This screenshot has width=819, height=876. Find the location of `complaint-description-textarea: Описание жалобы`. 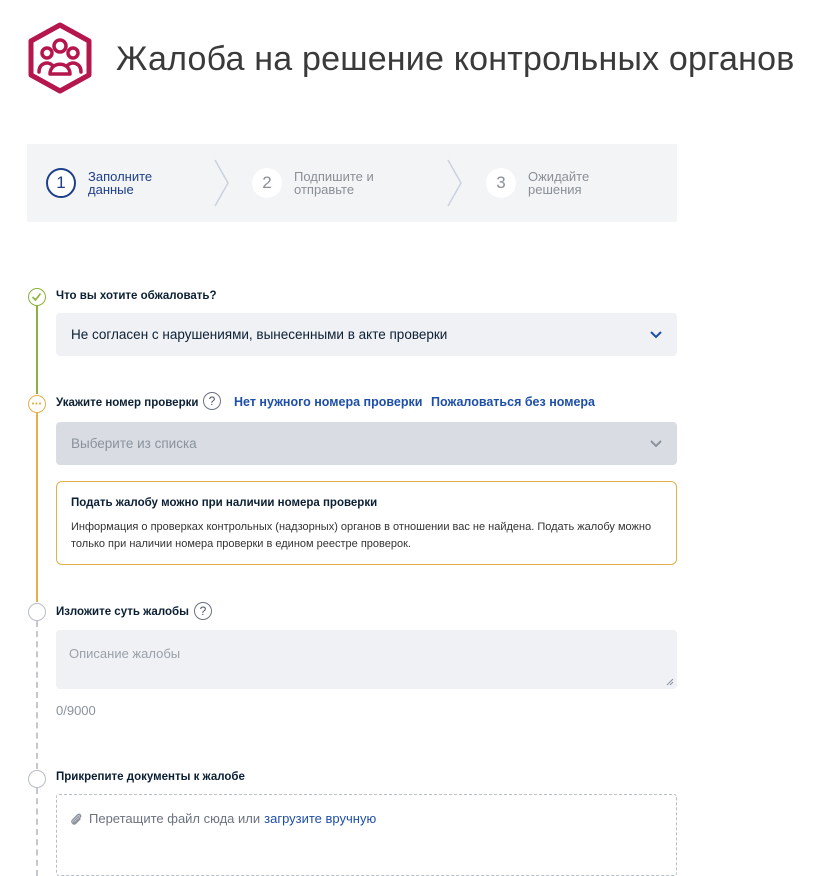

complaint-description-textarea: Описание жалобы is located at coordinates (366, 659).